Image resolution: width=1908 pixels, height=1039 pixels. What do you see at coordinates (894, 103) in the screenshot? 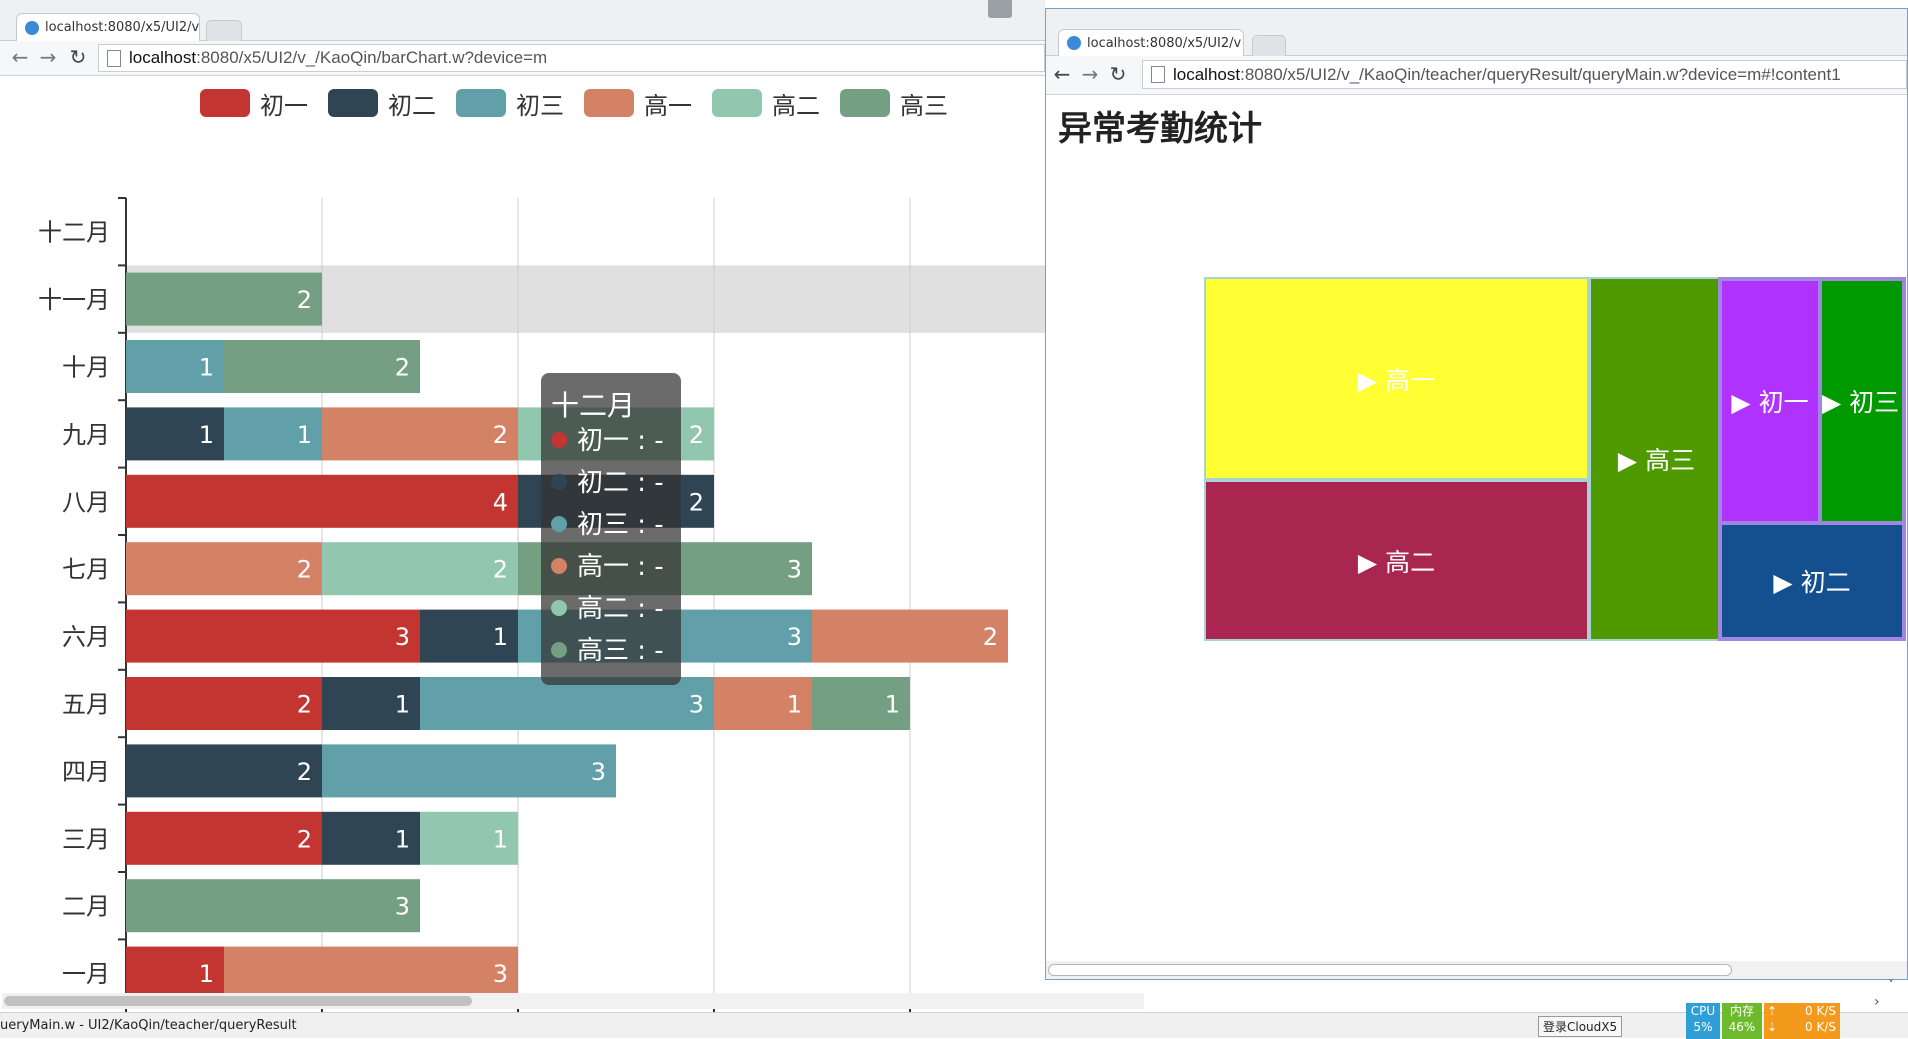
I see `legend-item-5: 高三` at bounding box center [894, 103].